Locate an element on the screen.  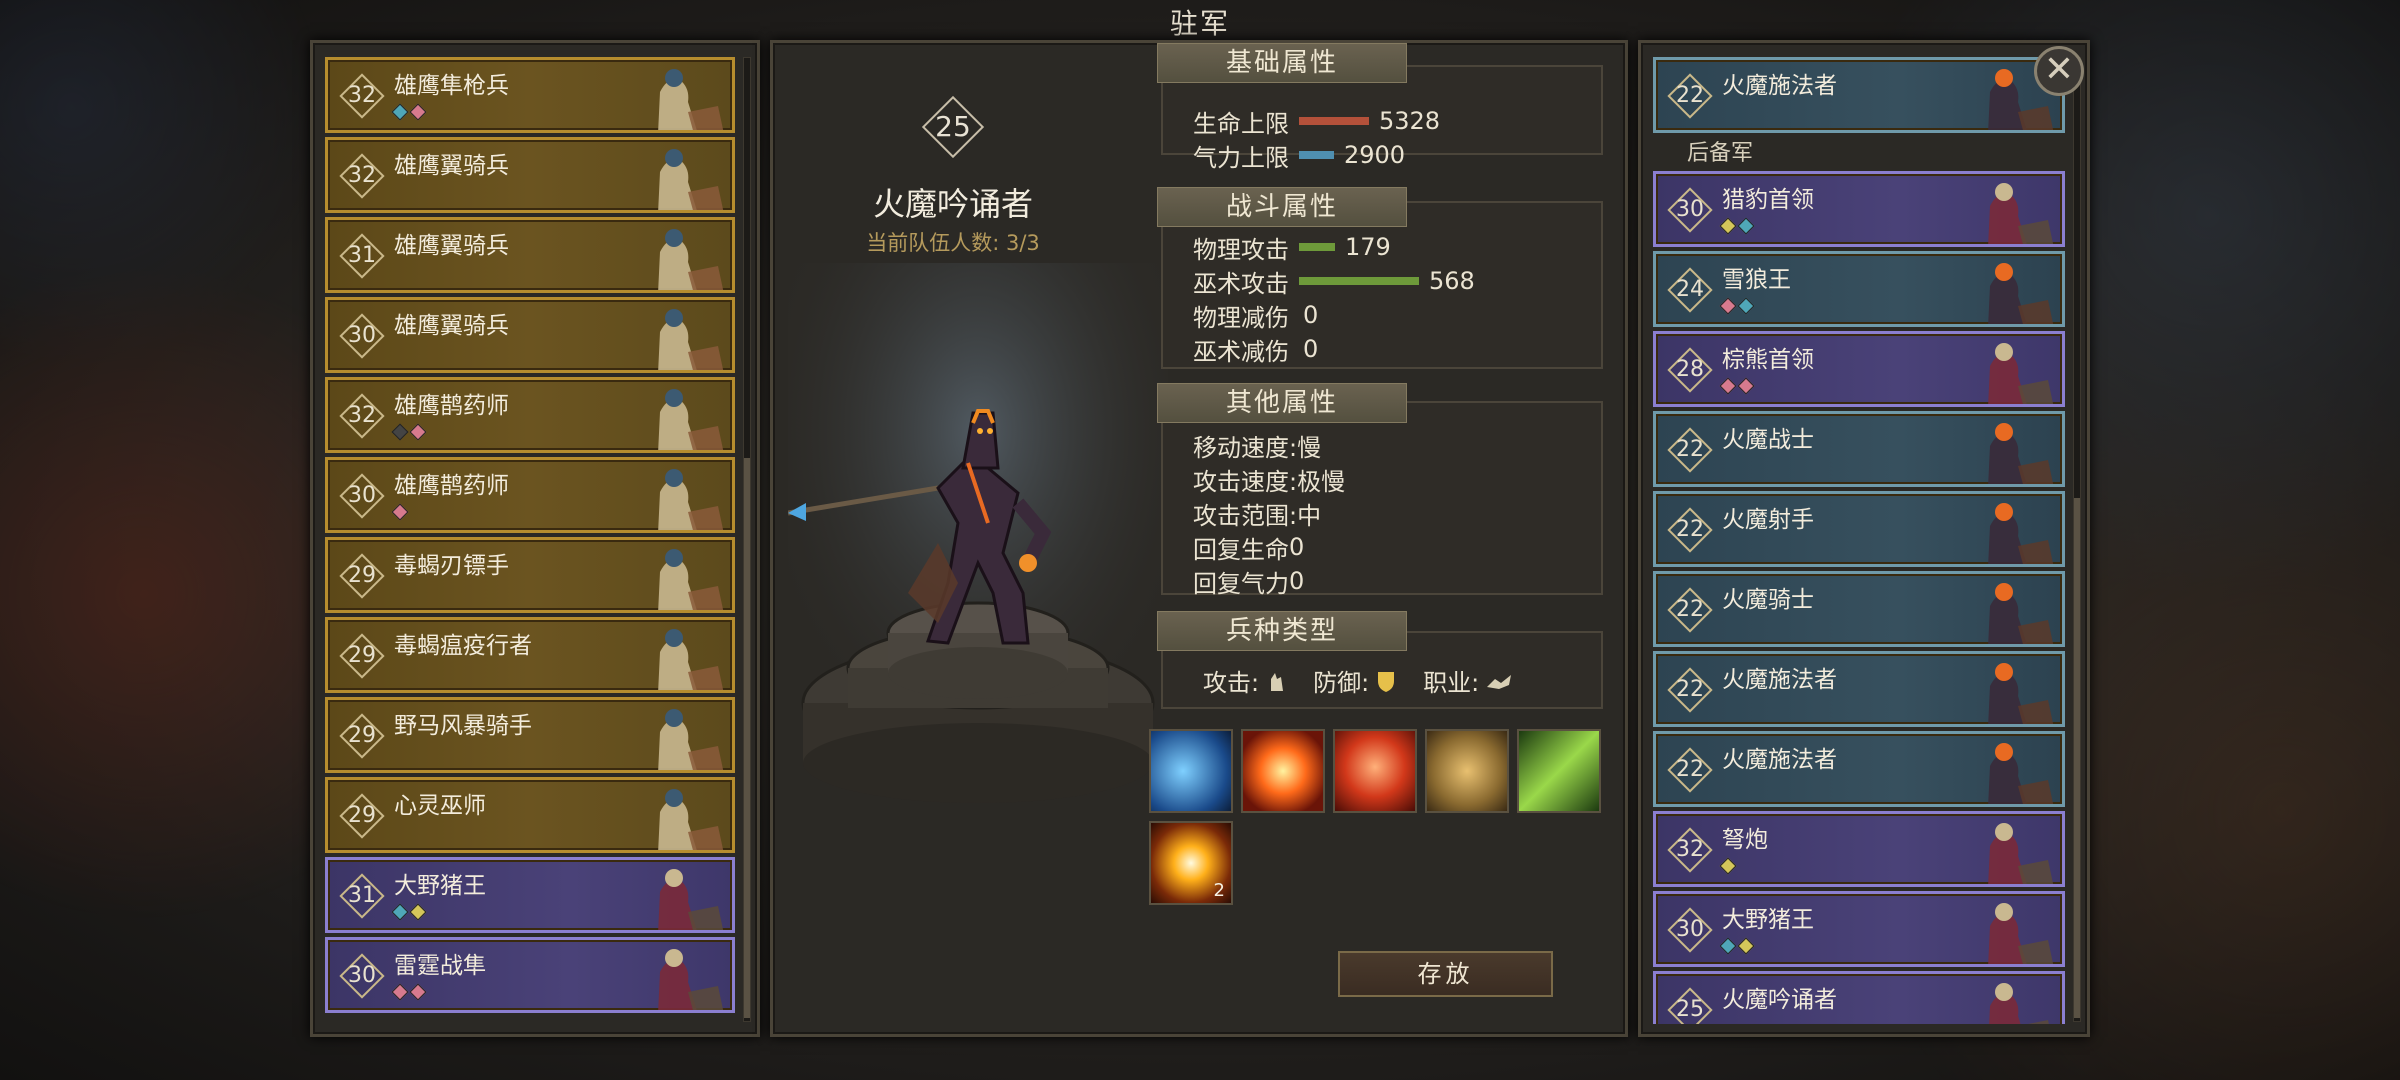
poison-blade-icon is located at coordinates (1559, 771).